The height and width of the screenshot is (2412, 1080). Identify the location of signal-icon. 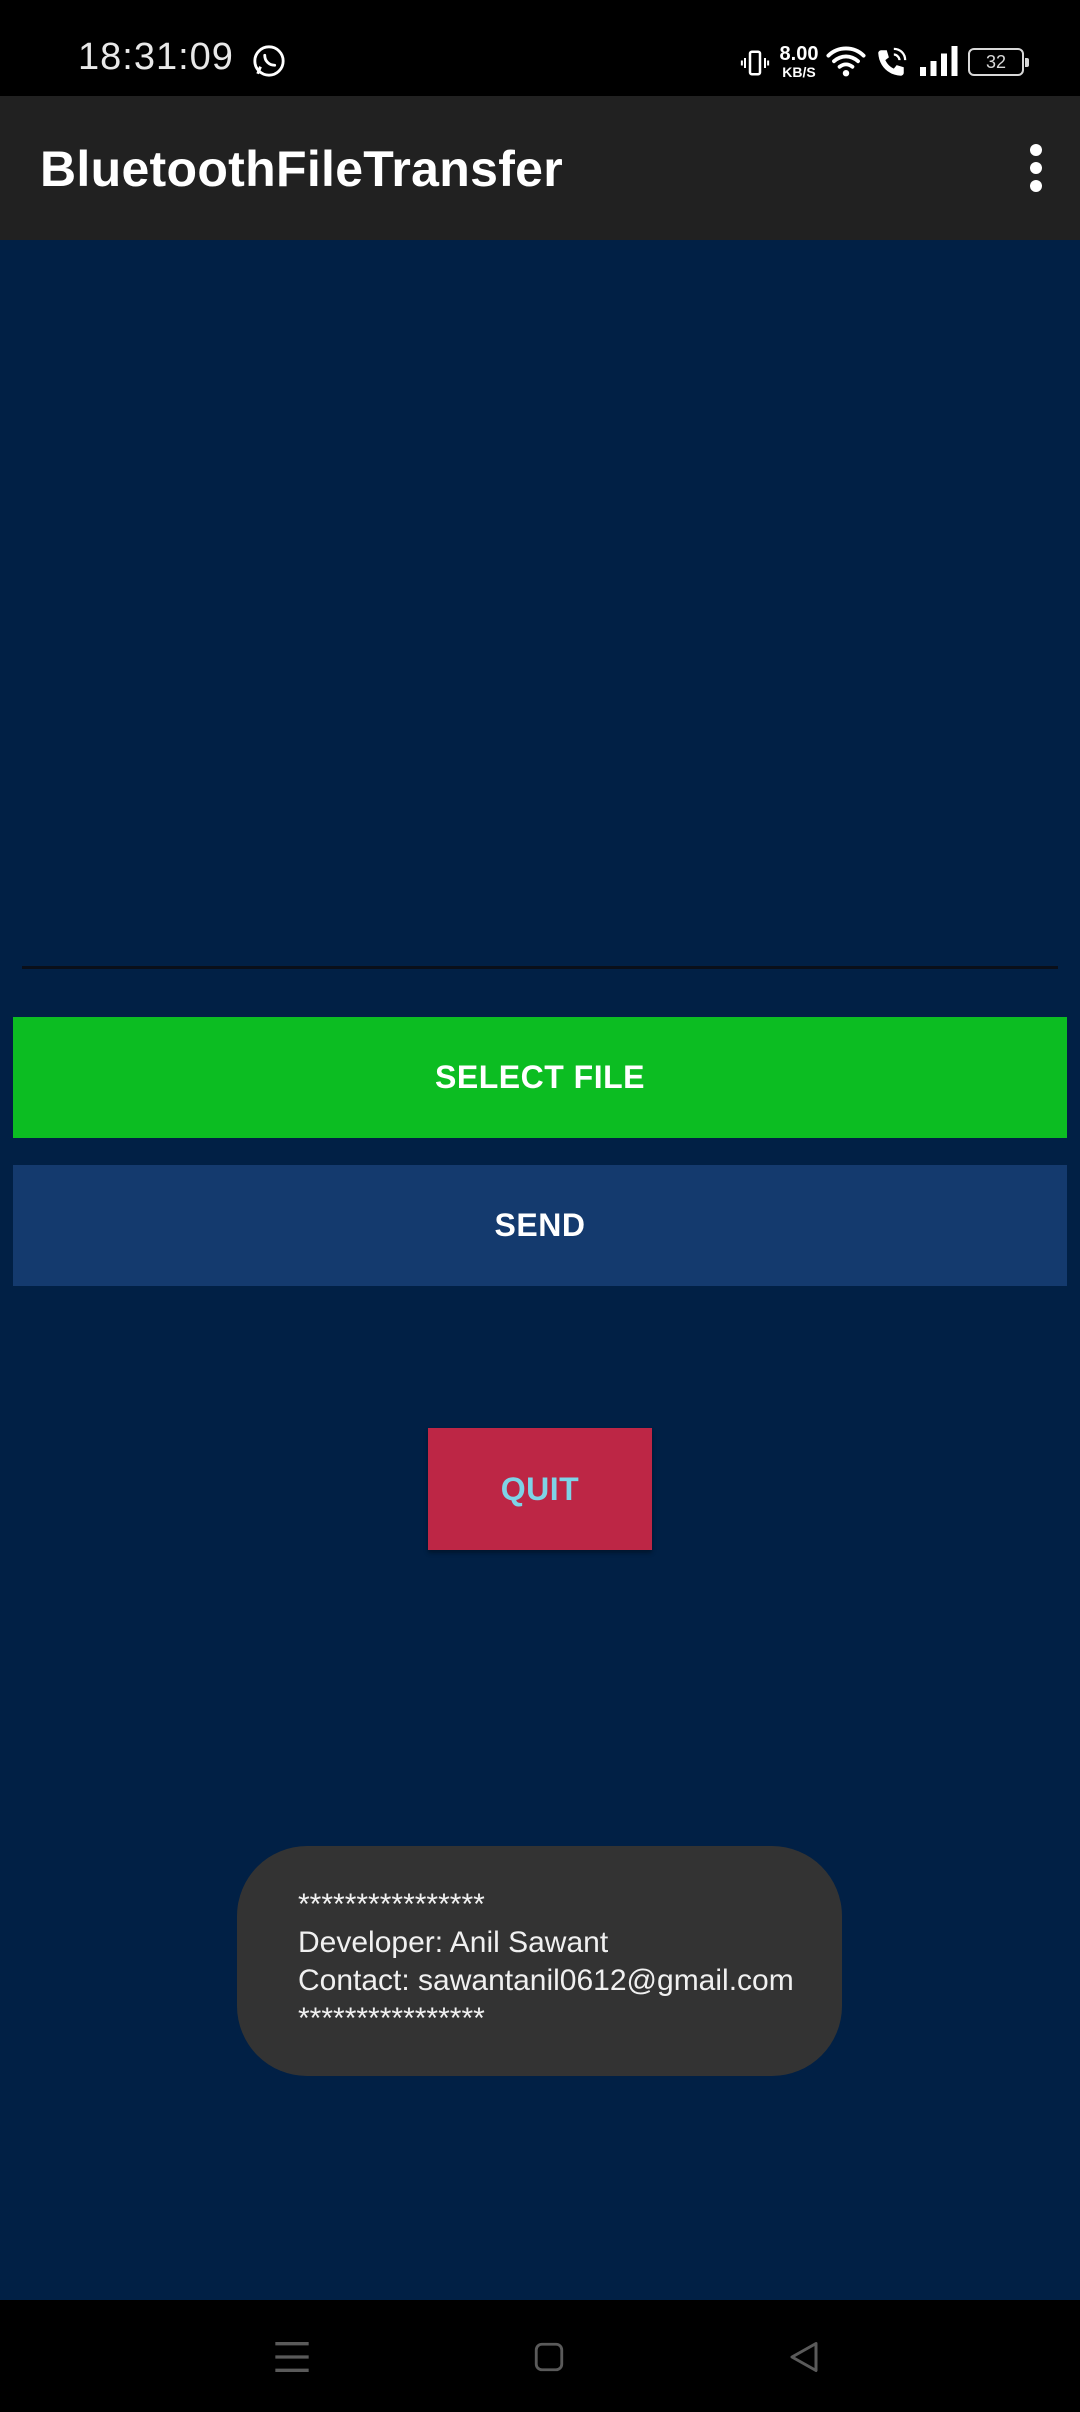
(939, 61).